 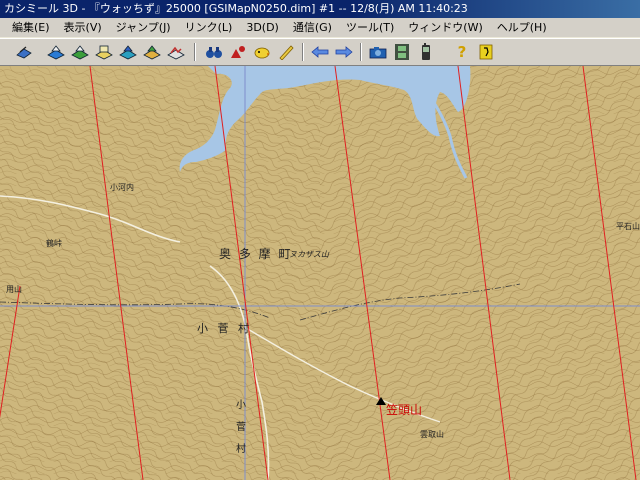 I want to click on ruler-icon, so click(x=286, y=52).